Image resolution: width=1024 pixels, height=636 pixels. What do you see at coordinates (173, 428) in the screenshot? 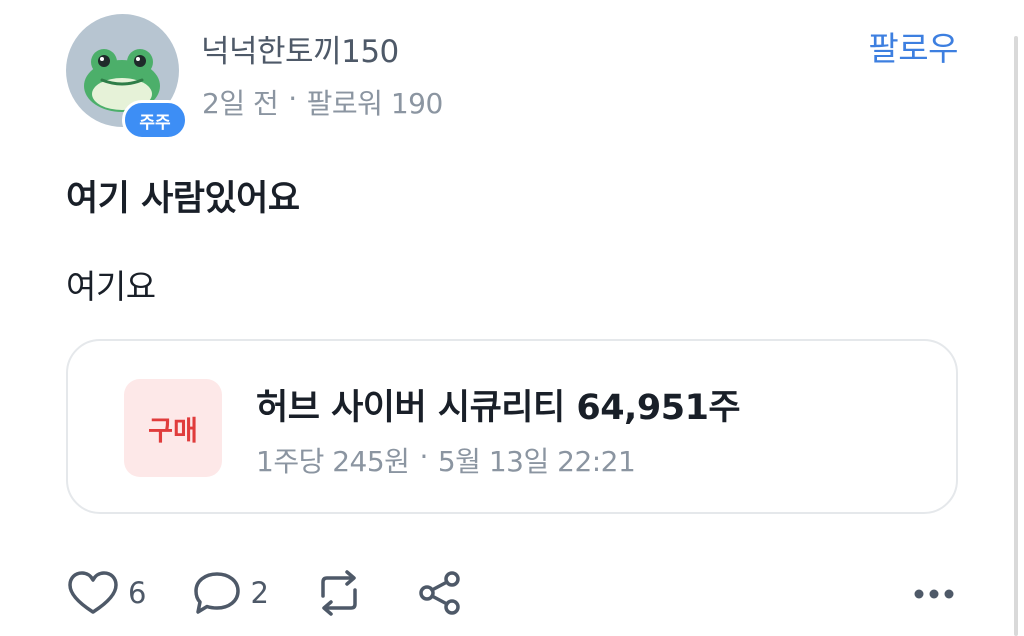
I see `buy-tag: 구매` at bounding box center [173, 428].